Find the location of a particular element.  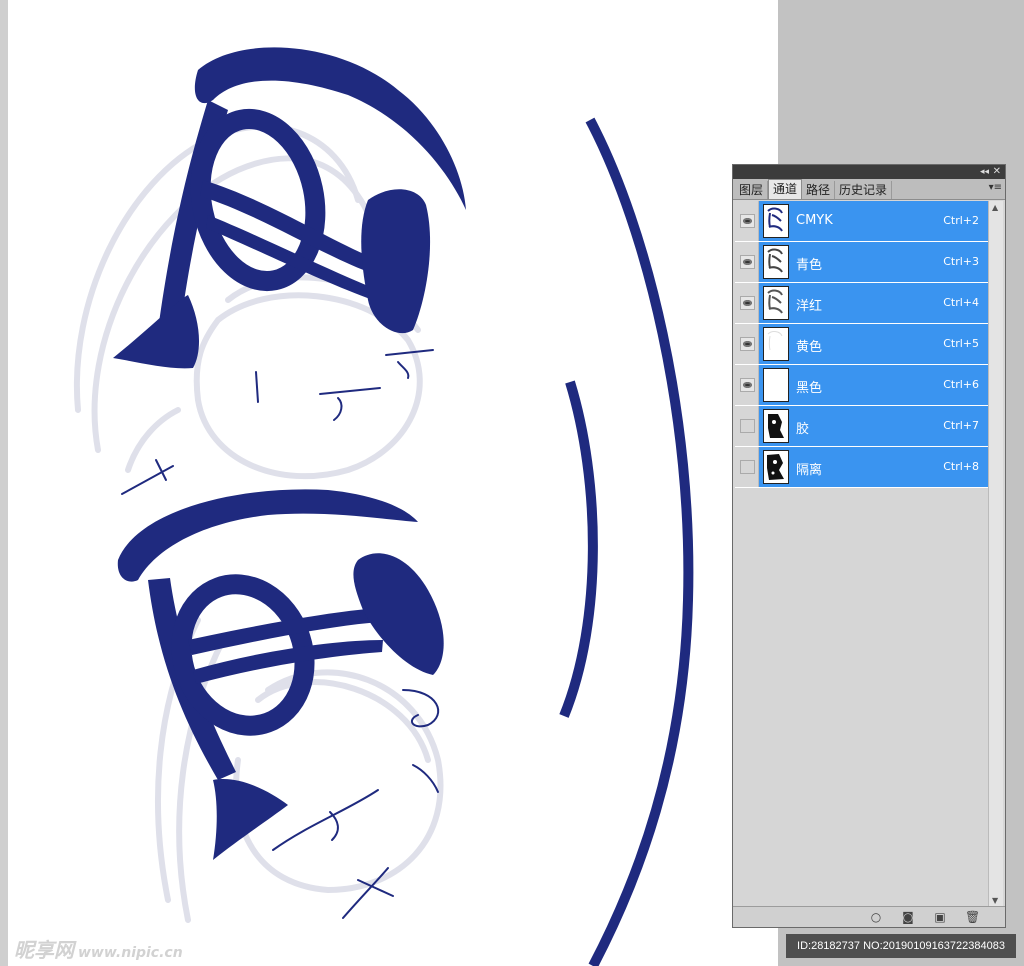

channel-row-body: 胶 Ctrl+7 is located at coordinates (874, 426).